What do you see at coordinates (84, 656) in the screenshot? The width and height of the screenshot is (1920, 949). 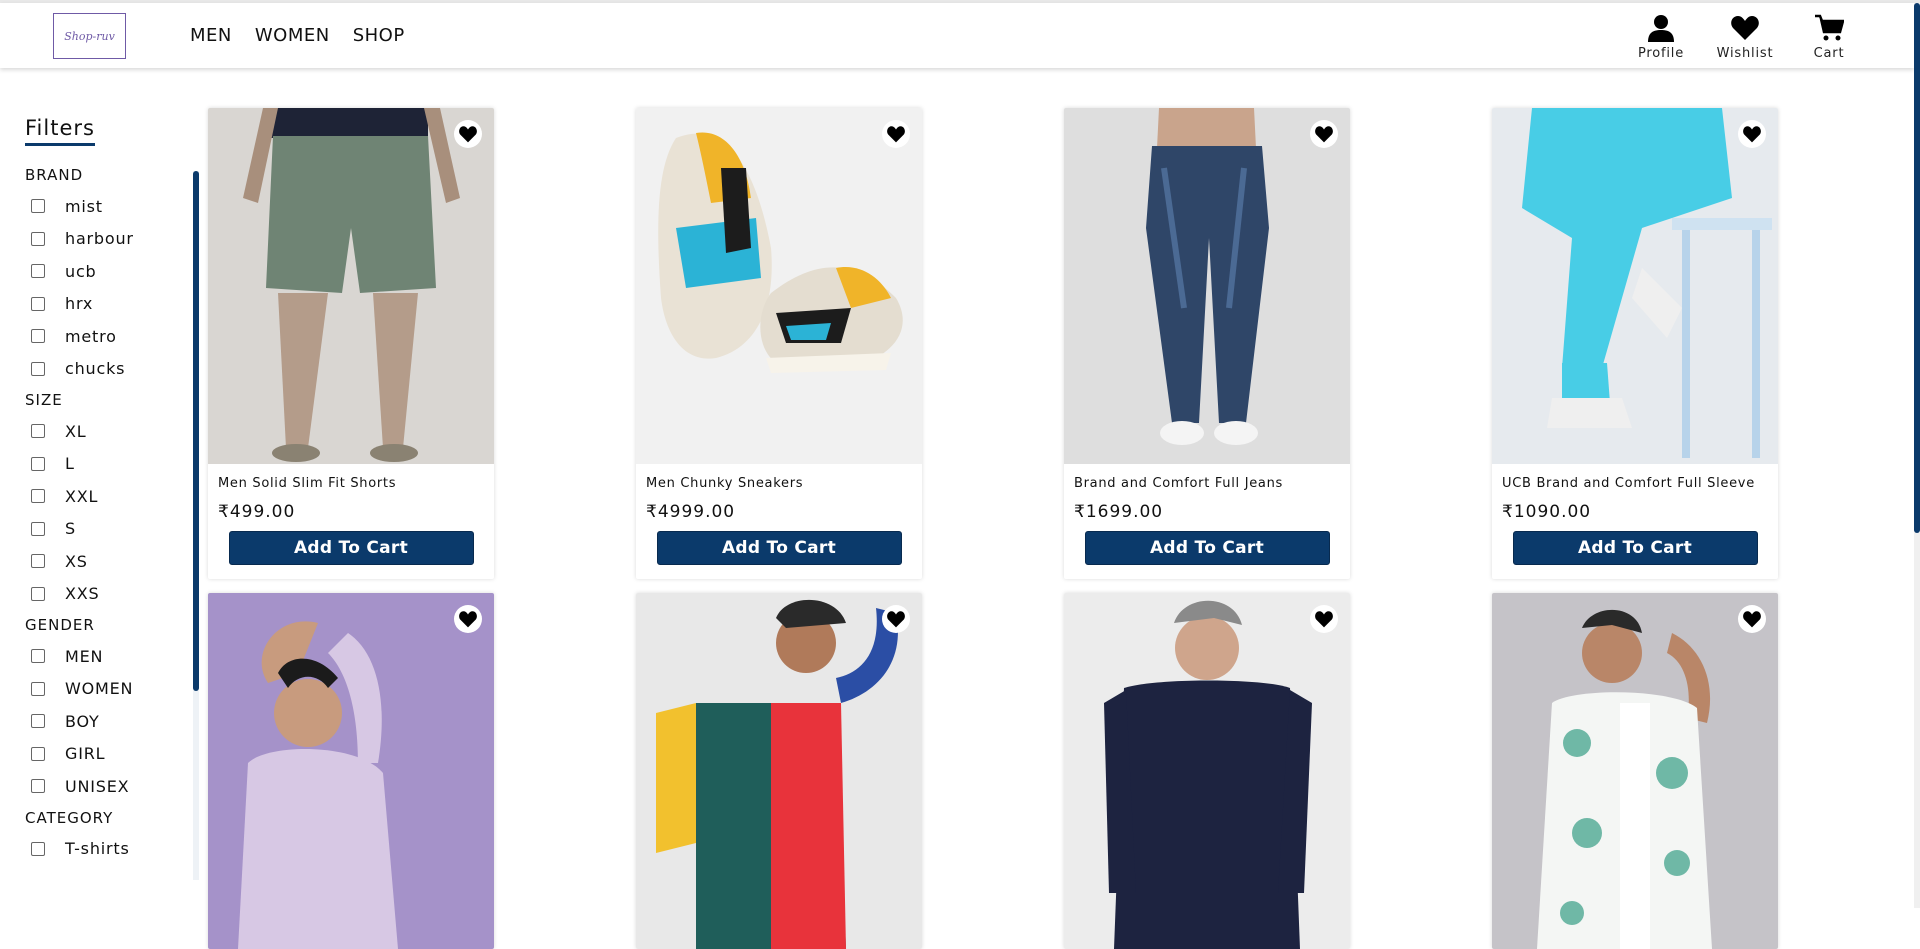 I see `filter-option-label: MEN` at bounding box center [84, 656].